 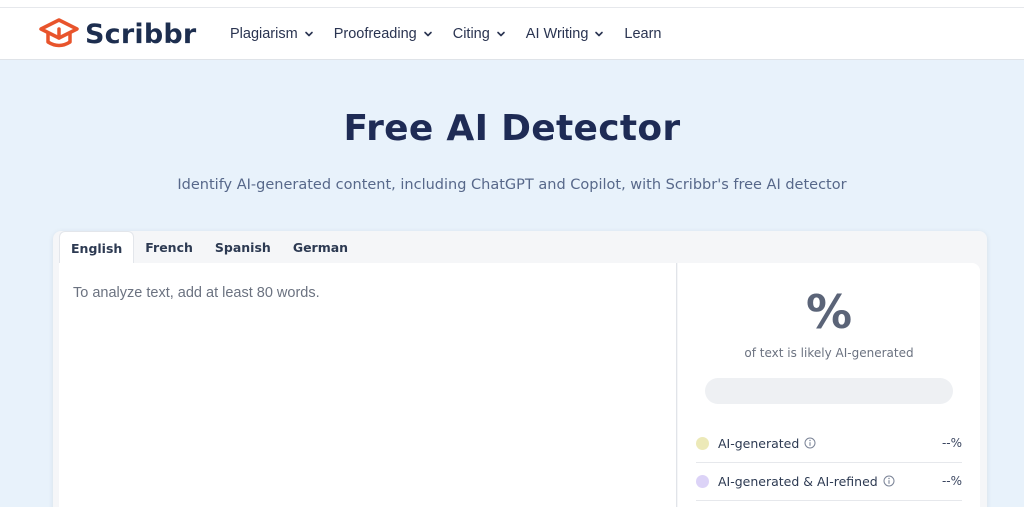 I want to click on nav-citing: Citing, so click(x=479, y=34).